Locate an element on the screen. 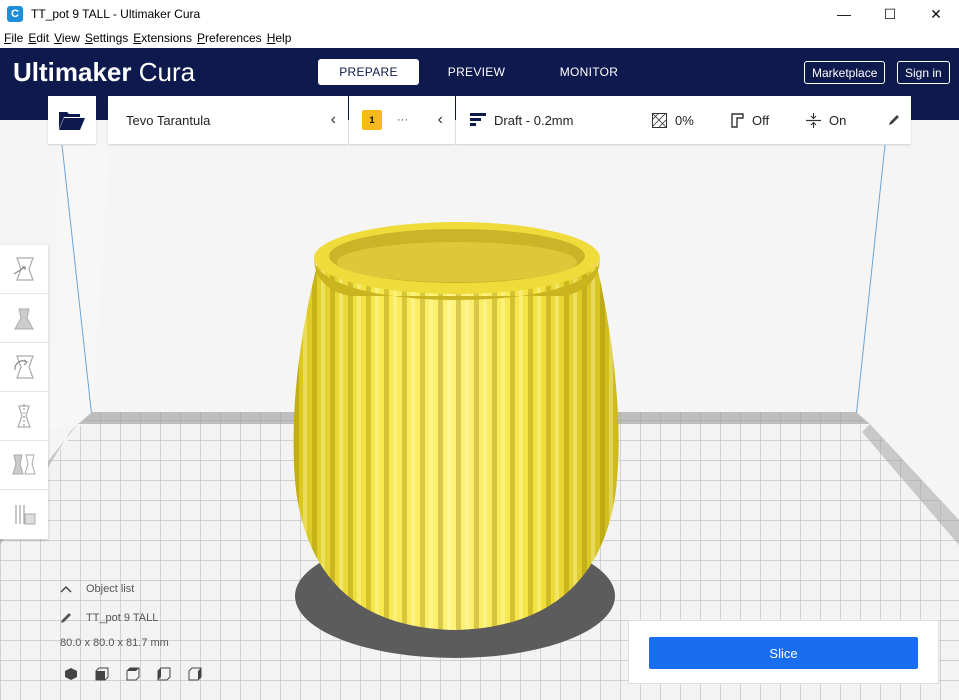 The image size is (959, 700). print-settings-panel: Draft - 0.2mm 0% Off On is located at coordinates (683, 120).